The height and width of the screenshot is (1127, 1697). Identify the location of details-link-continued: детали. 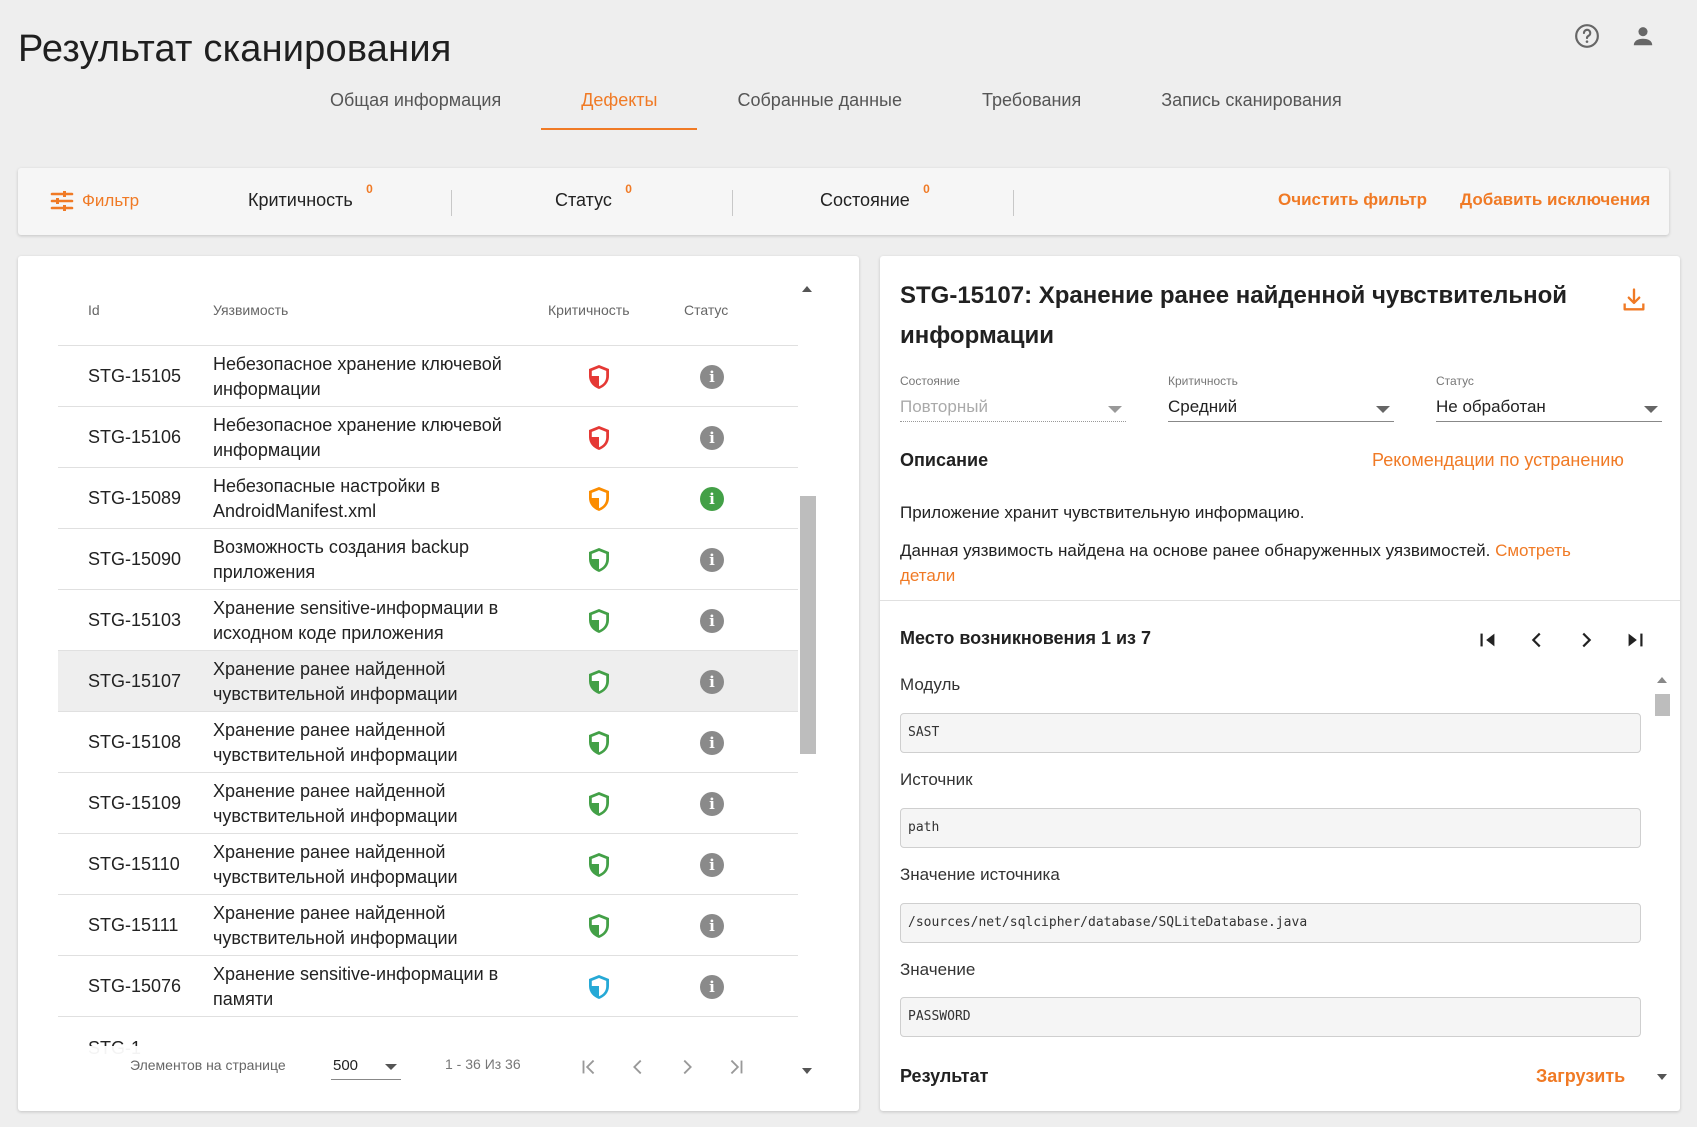
(927, 575).